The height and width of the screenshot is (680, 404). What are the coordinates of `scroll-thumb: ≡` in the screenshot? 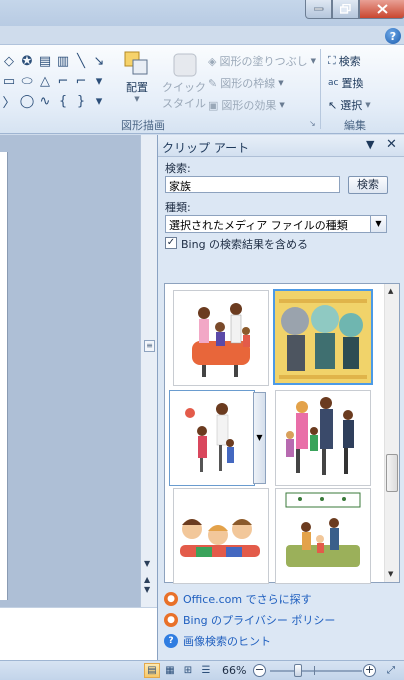 It's located at (149, 346).